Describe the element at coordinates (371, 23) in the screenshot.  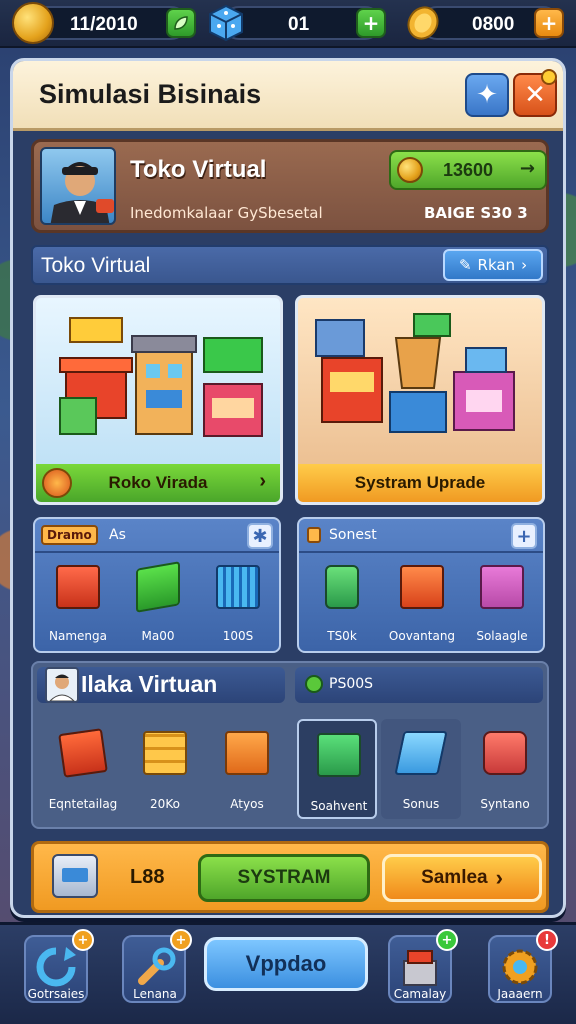
I see `add-gems-button: +` at that location.